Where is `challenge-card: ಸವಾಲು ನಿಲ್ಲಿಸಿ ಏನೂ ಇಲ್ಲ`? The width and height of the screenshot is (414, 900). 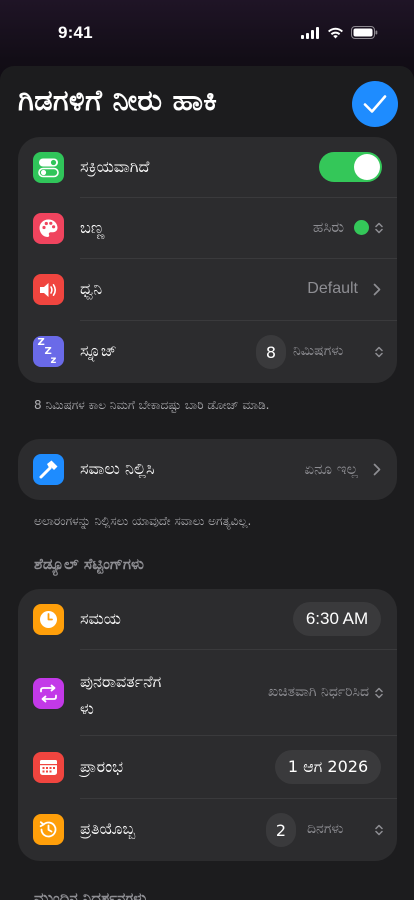 challenge-card: ಸವಾಲು ನಿಲ್ಲಿಸಿ ಏನೂ ಇಲ್ಲ is located at coordinates (207, 469).